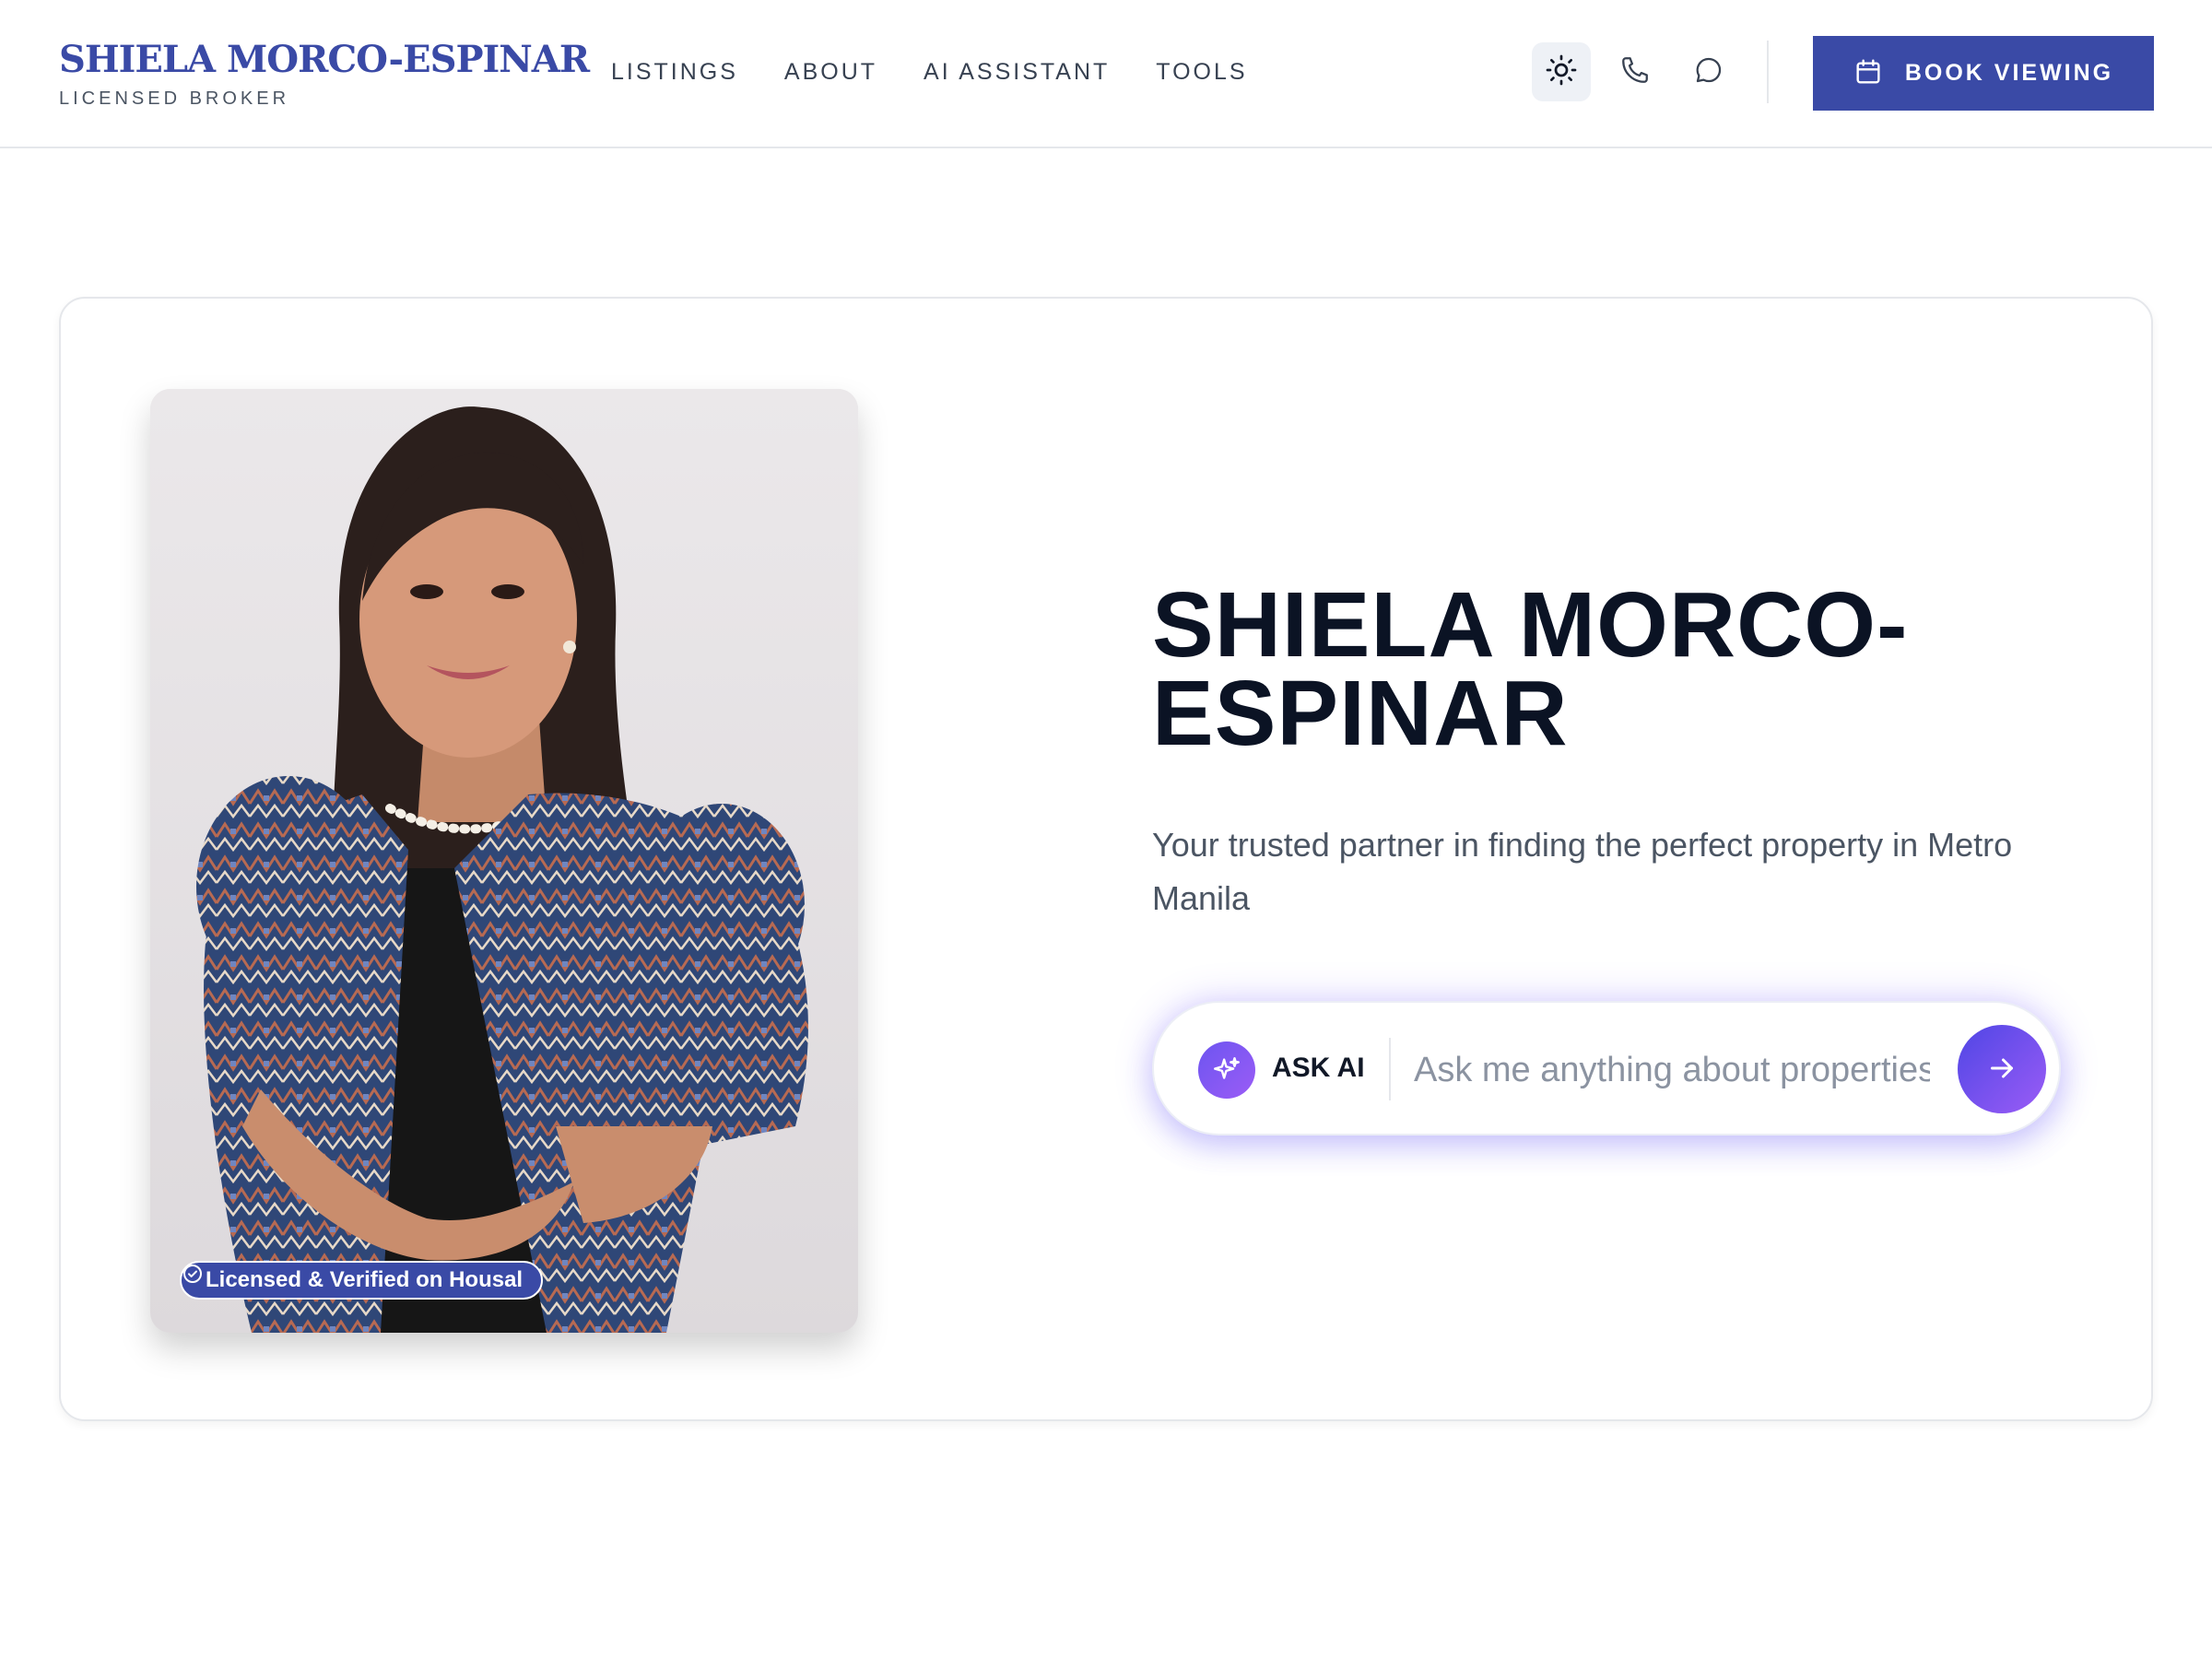 The image size is (2212, 1659). Describe the element at coordinates (1017, 72) in the screenshot. I see `nav-item-ai-assistant: AI ASSISTANT` at that location.